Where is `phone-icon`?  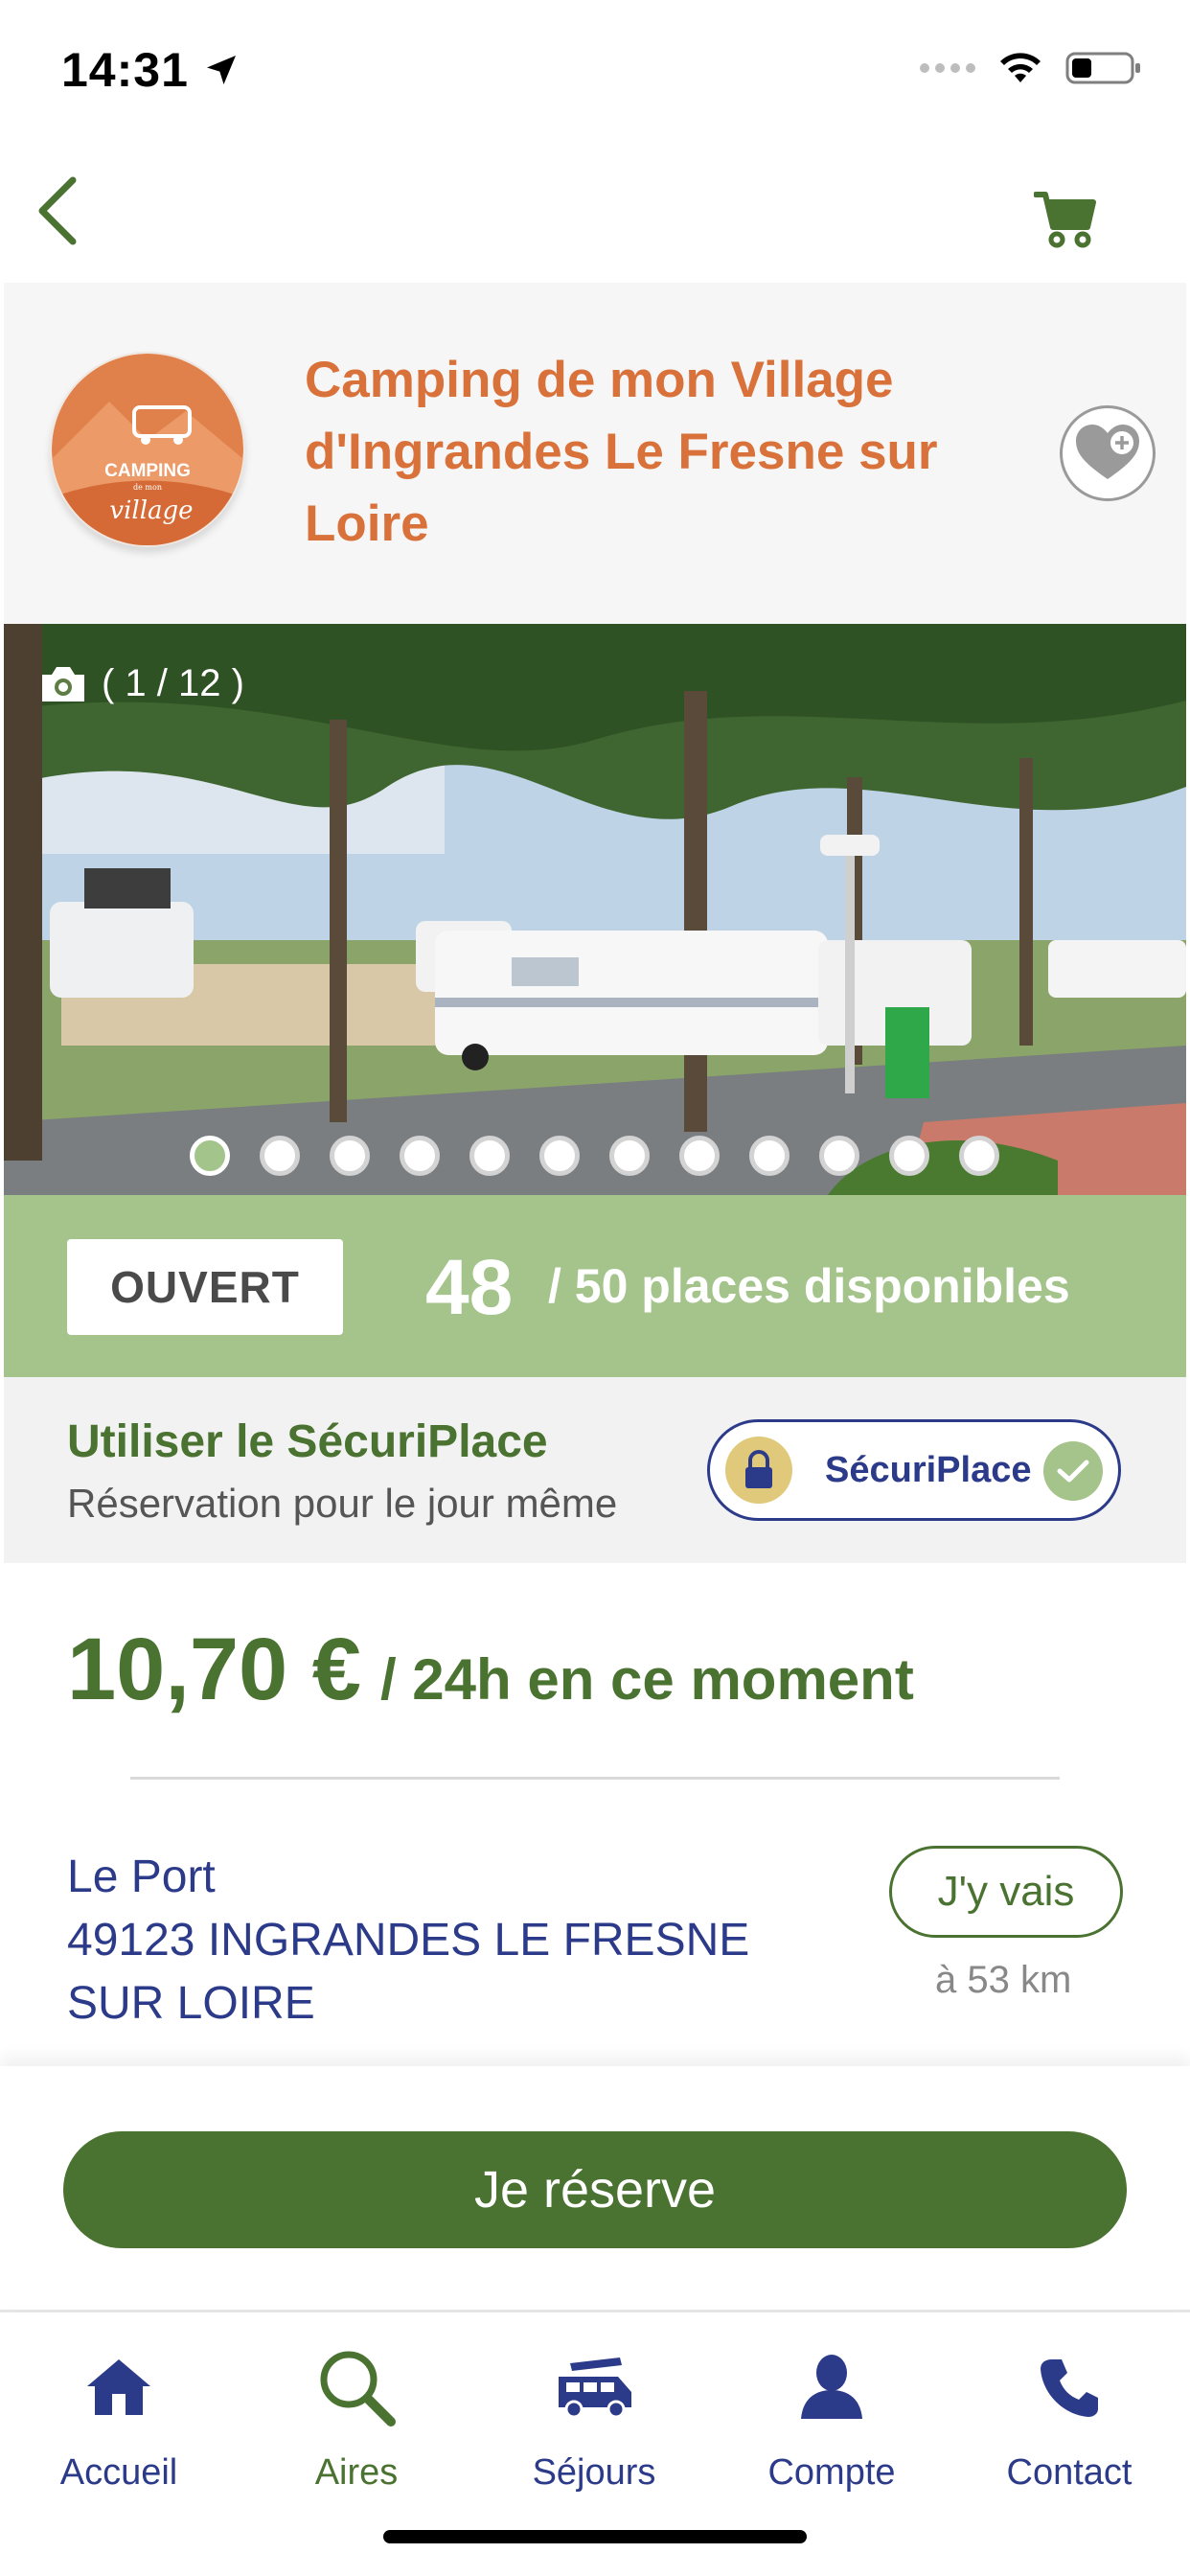 phone-icon is located at coordinates (1070, 2388).